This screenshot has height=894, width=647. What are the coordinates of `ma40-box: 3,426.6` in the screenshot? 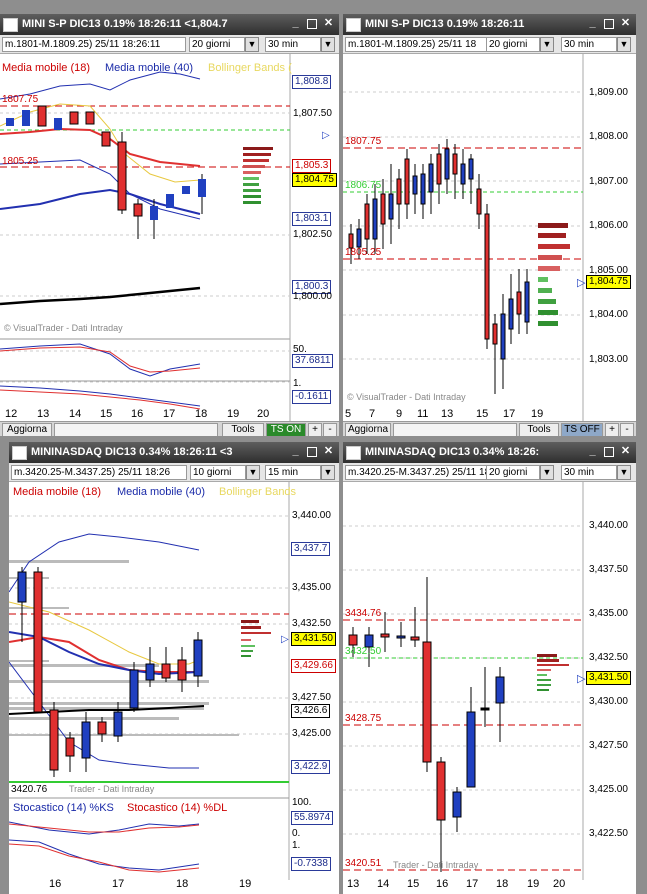 It's located at (311, 711).